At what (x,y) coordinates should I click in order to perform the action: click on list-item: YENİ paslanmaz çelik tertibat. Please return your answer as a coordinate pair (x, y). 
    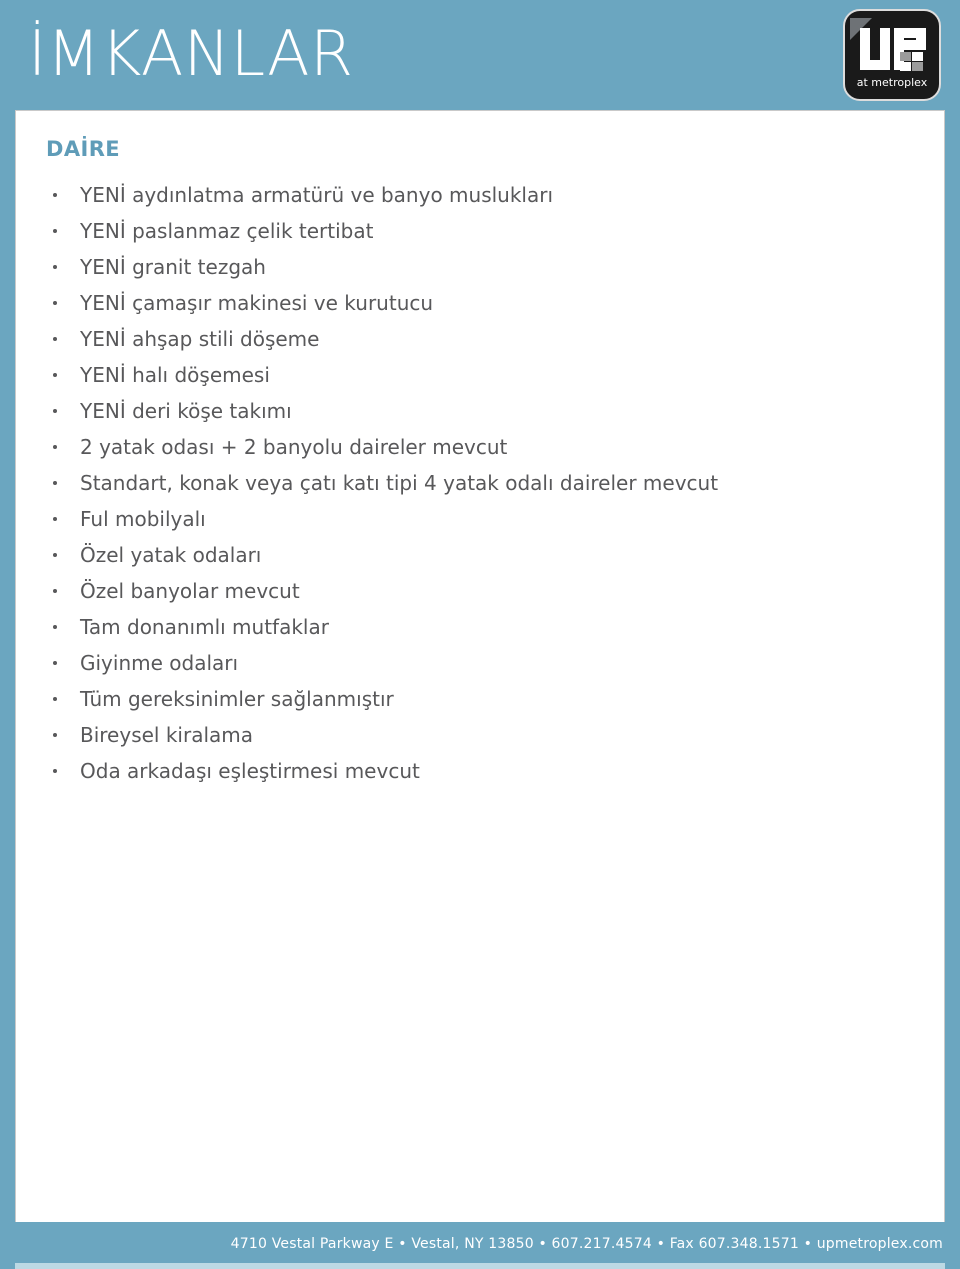
    Looking at the image, I should click on (475, 231).